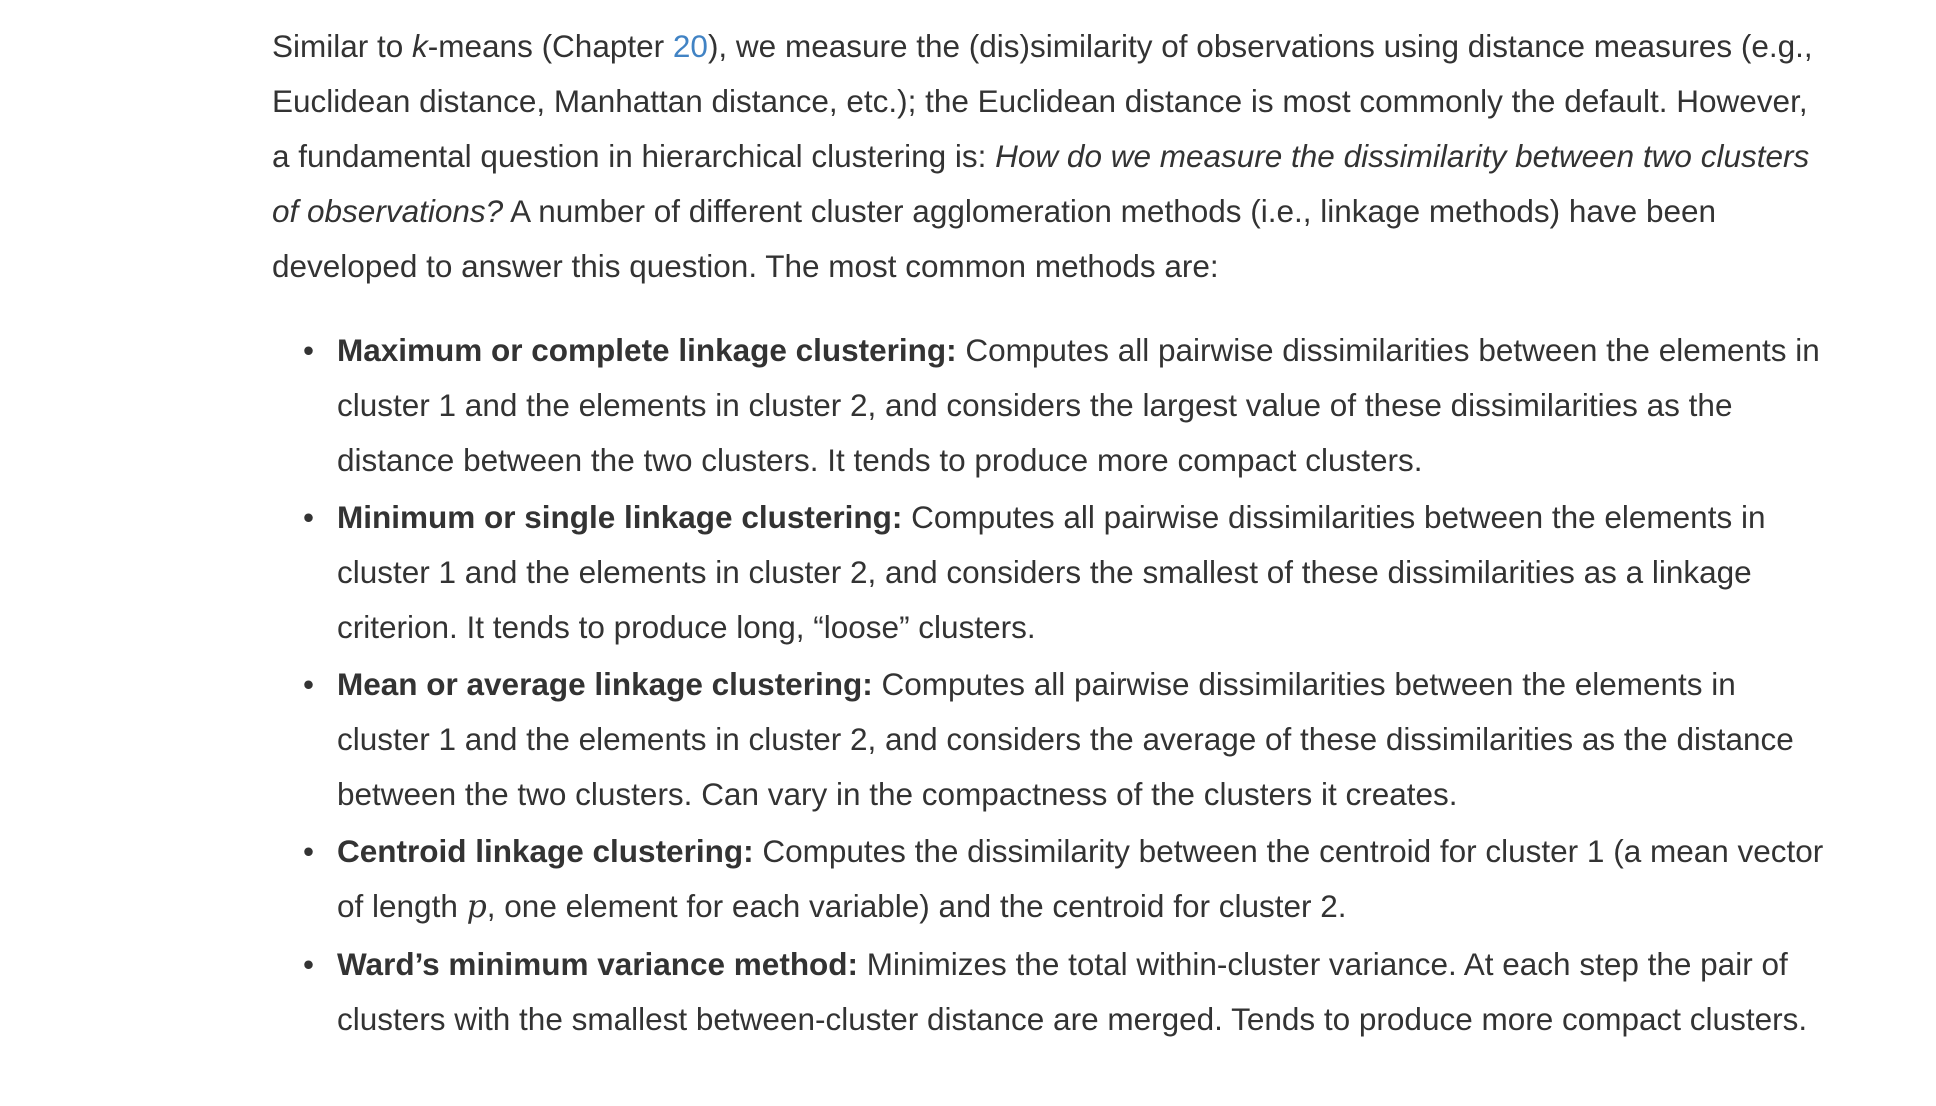  What do you see at coordinates (647, 350) in the screenshot?
I see `method-term: Maximum or complete linkage clustering:` at bounding box center [647, 350].